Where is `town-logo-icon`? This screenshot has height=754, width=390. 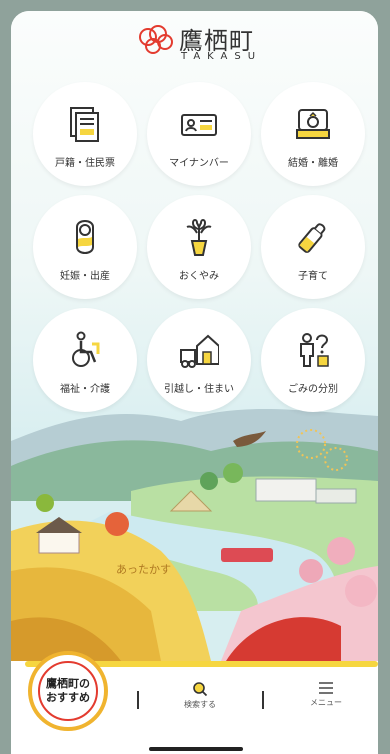 town-logo-icon is located at coordinates (156, 39).